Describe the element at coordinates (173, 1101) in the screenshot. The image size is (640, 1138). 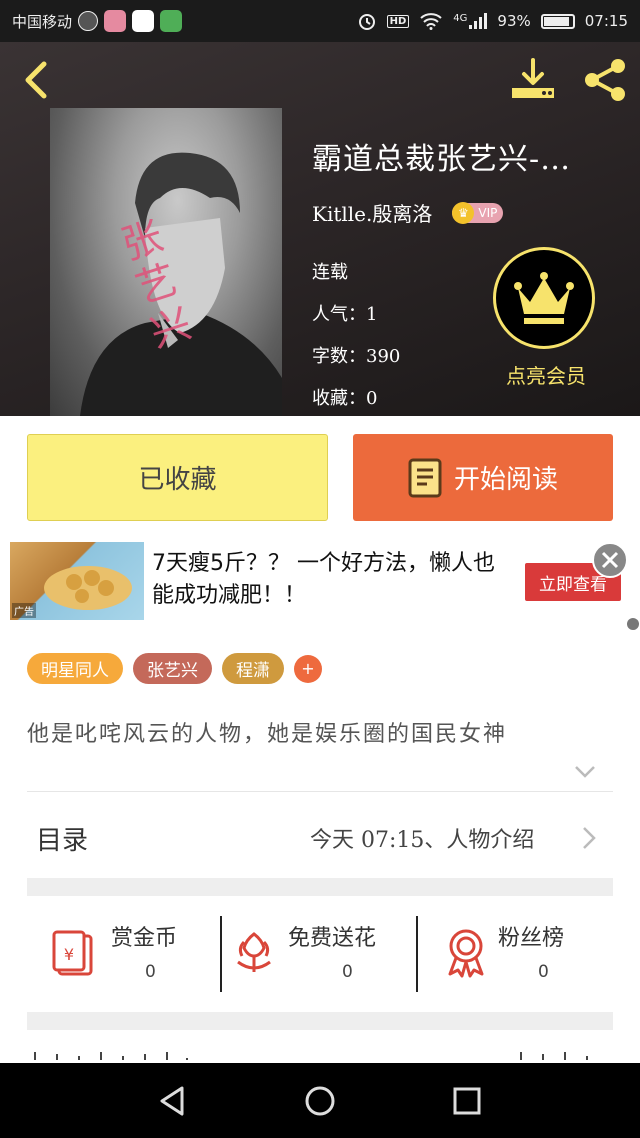
I see `nav-back-icon` at that location.